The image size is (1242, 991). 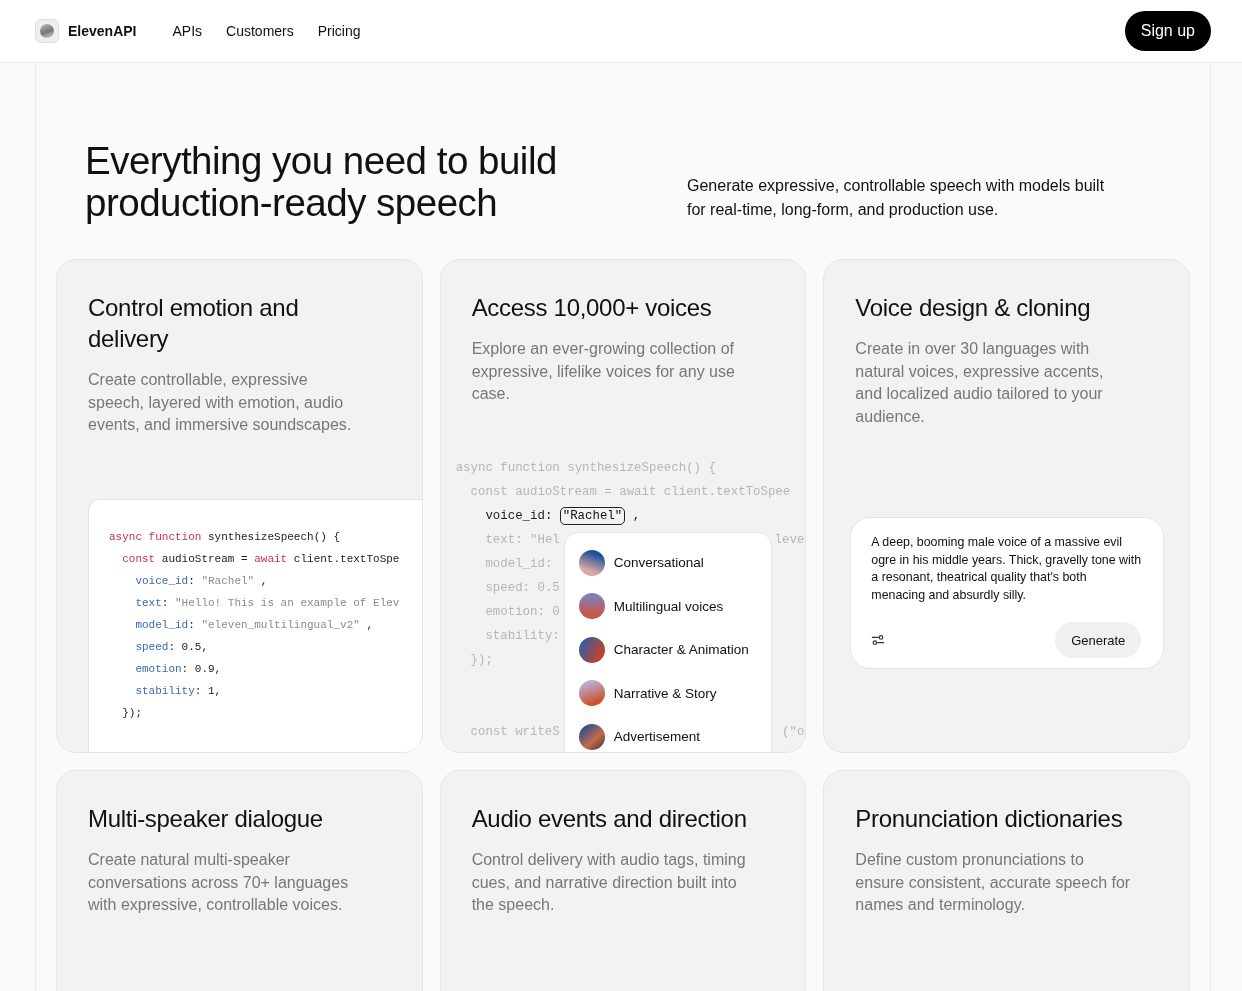 I want to click on card-description: Create controllable, expressive speech, layered with emotion, audio events, and immersive soundscapes., so click(x=220, y=402).